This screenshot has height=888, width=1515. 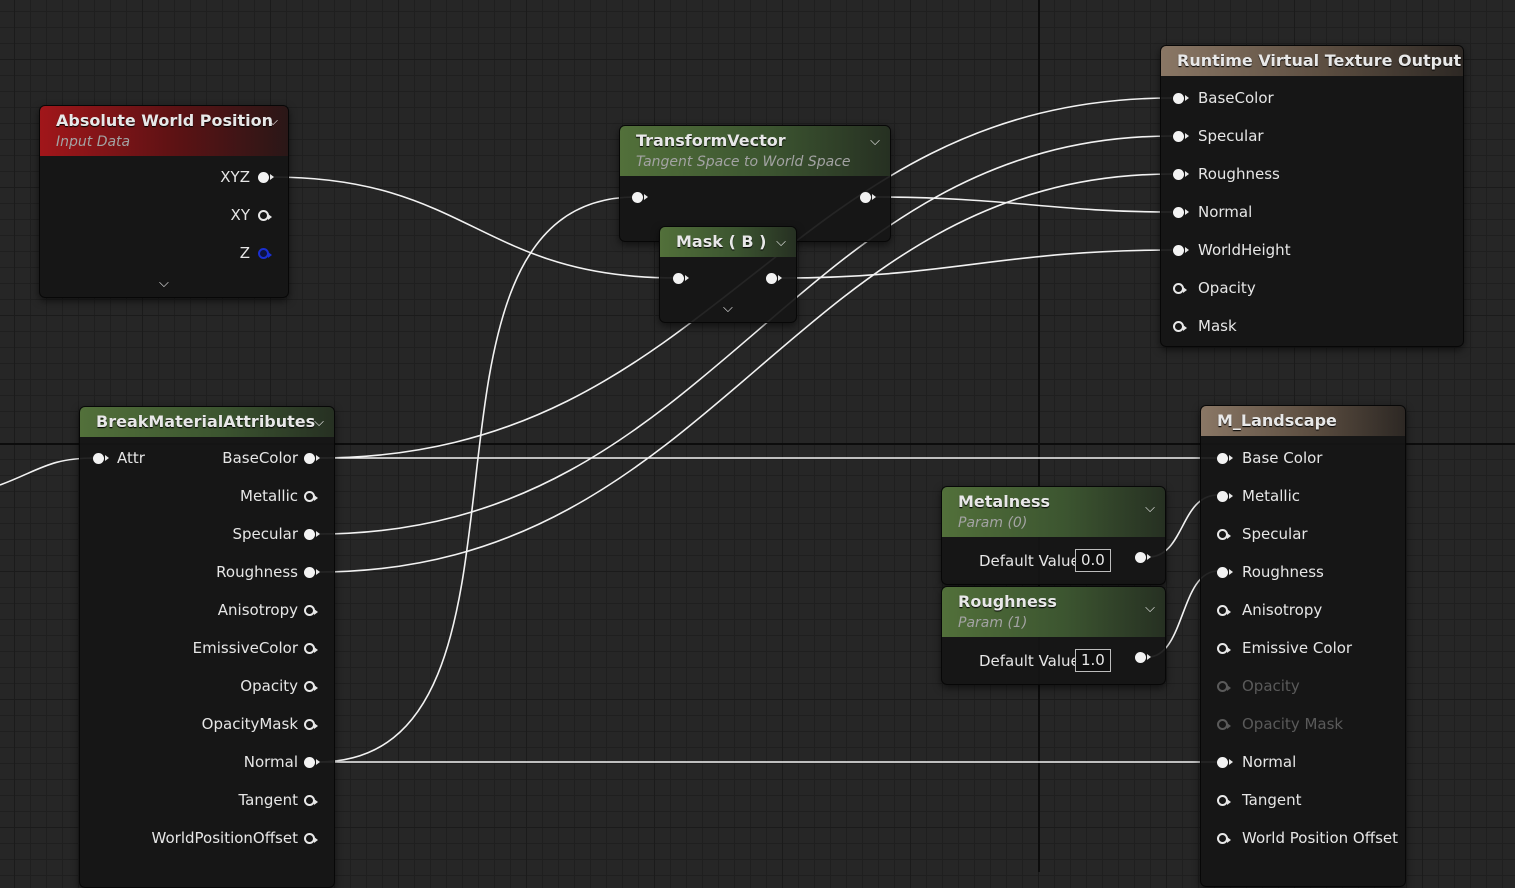 I want to click on pin-label: WorldHeight, so click(x=1244, y=250).